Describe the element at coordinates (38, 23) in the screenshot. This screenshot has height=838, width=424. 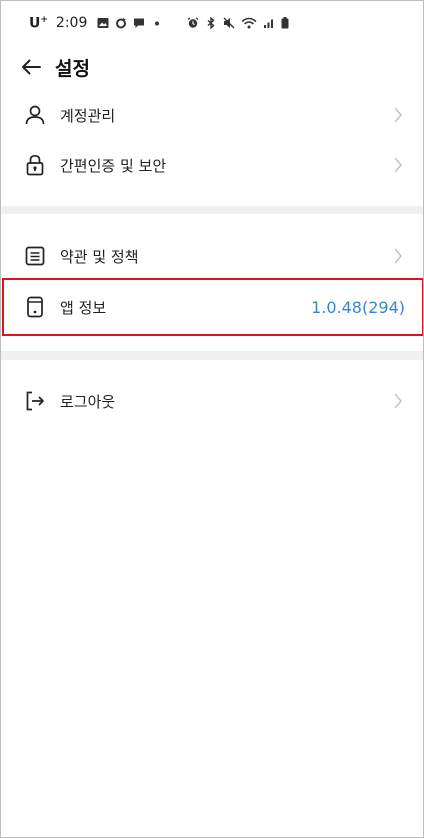
I see `carrier-label: U+` at that location.